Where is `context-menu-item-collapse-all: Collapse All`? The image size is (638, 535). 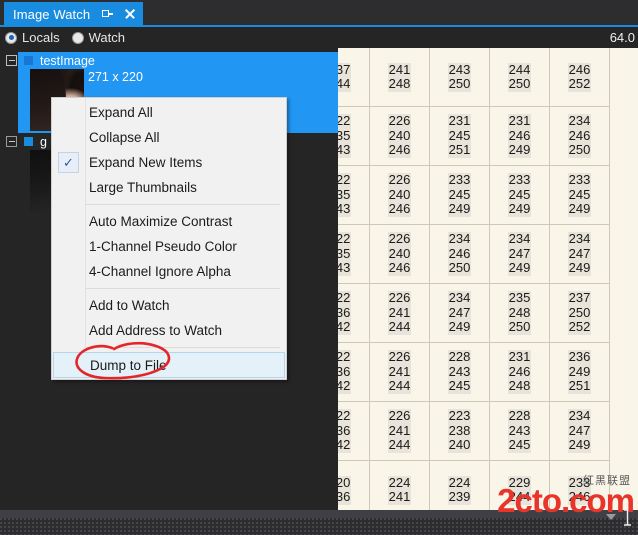
context-menu-item-collapse-all: Collapse All is located at coordinates (169, 137).